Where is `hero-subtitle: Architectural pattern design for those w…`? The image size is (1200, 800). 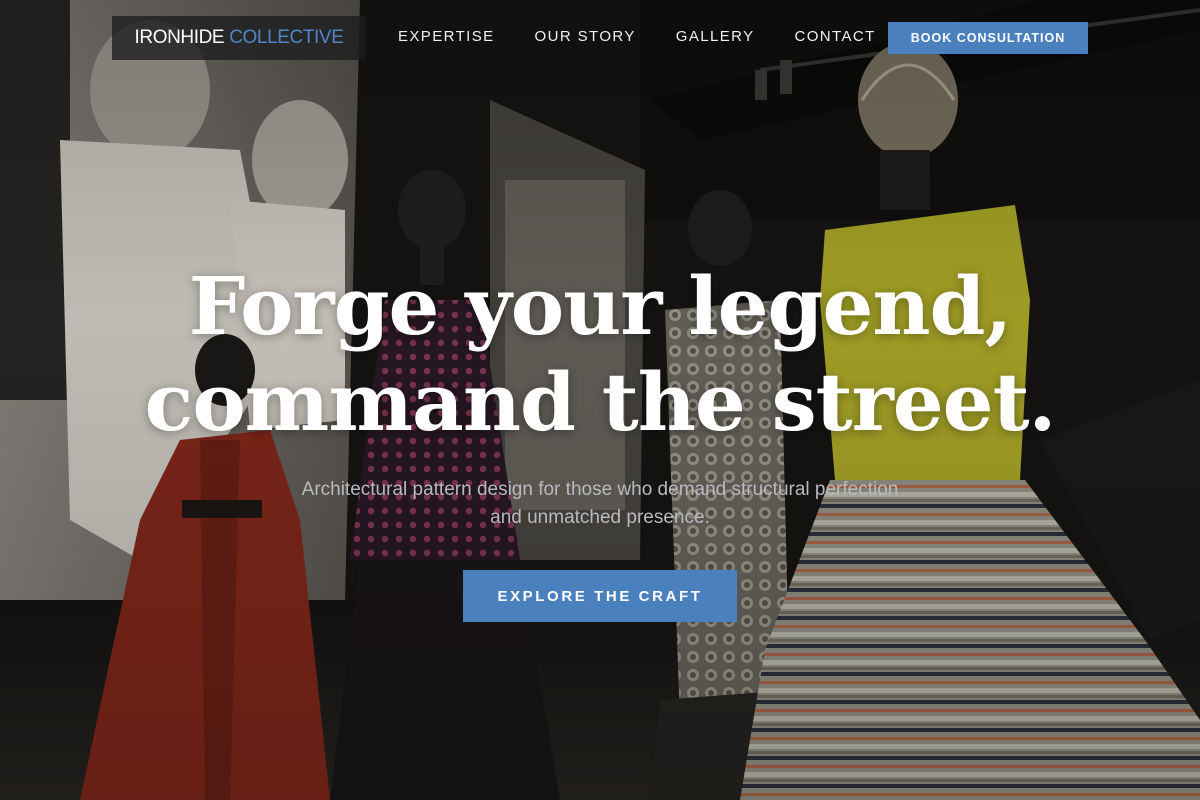 hero-subtitle: Architectural pattern design for those w… is located at coordinates (600, 503).